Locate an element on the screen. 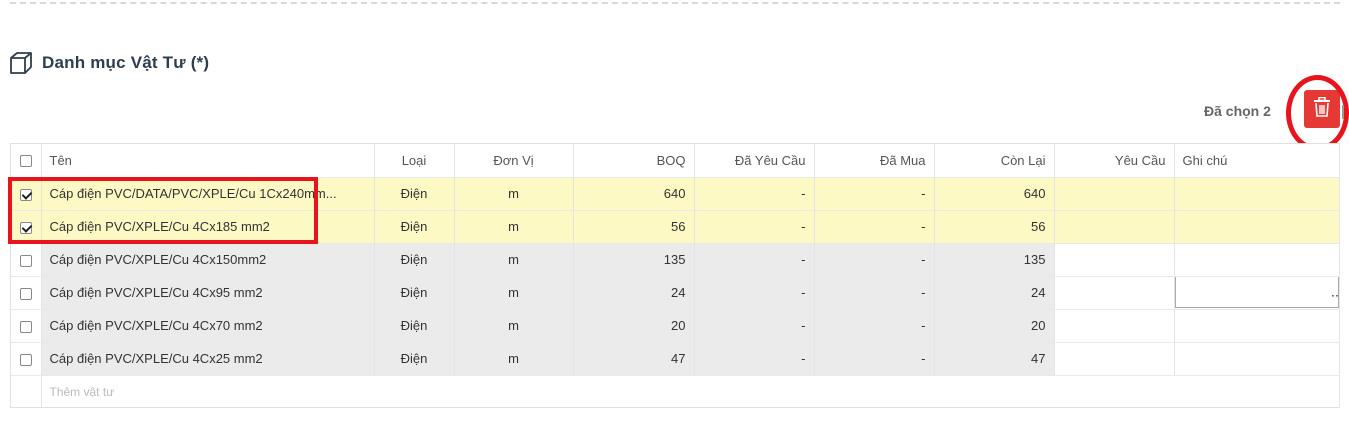 Image resolution: width=1349 pixels, height=425 pixels. col-requested: Đã Yêu Cầu is located at coordinates (754, 161).